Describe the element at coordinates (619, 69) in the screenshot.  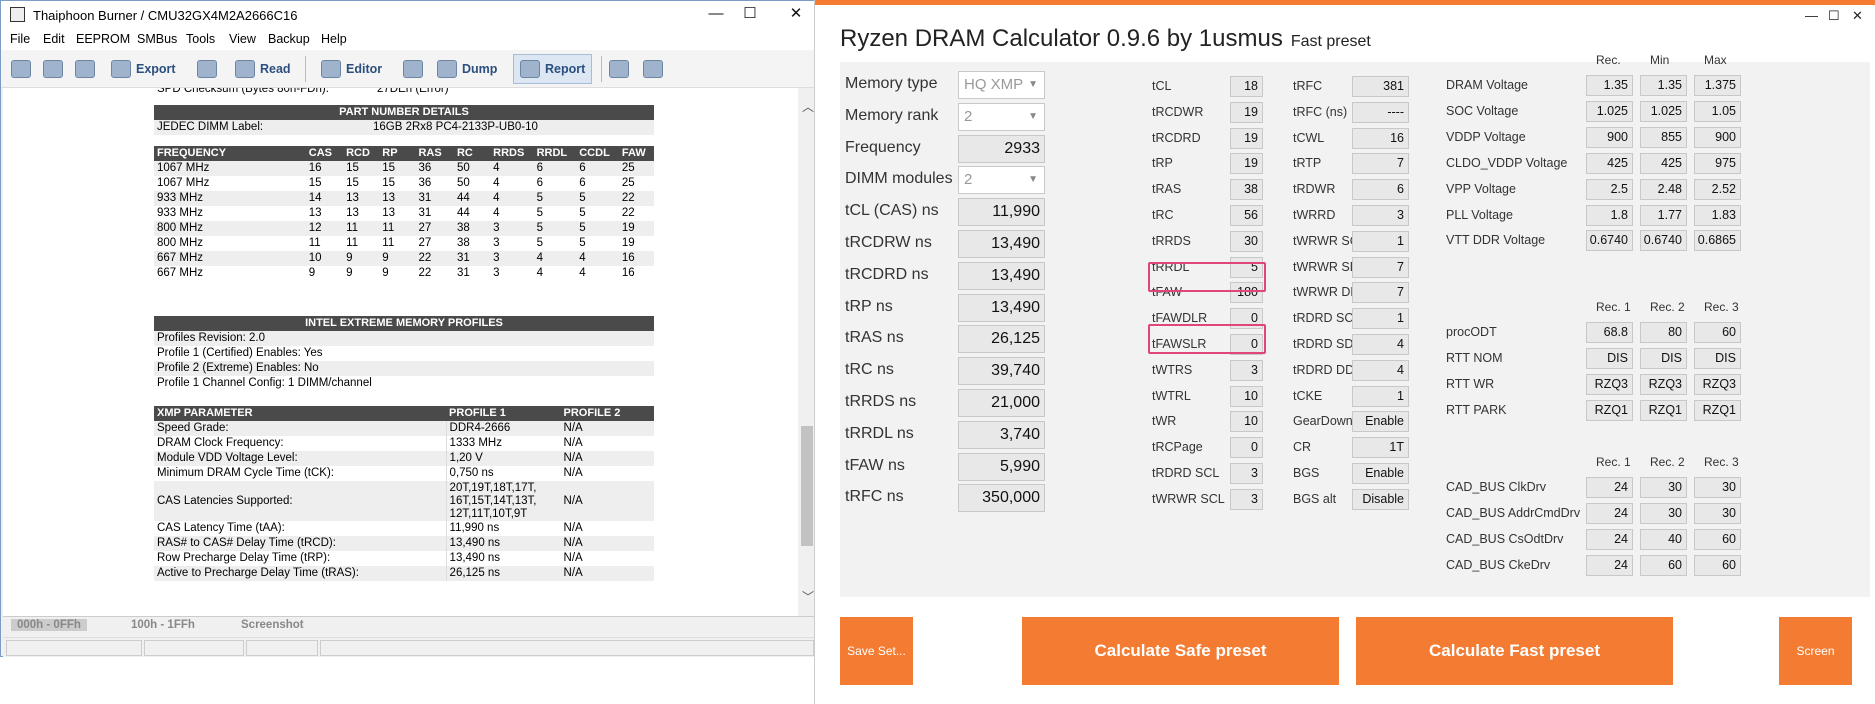
I see `screenshot-tool` at that location.